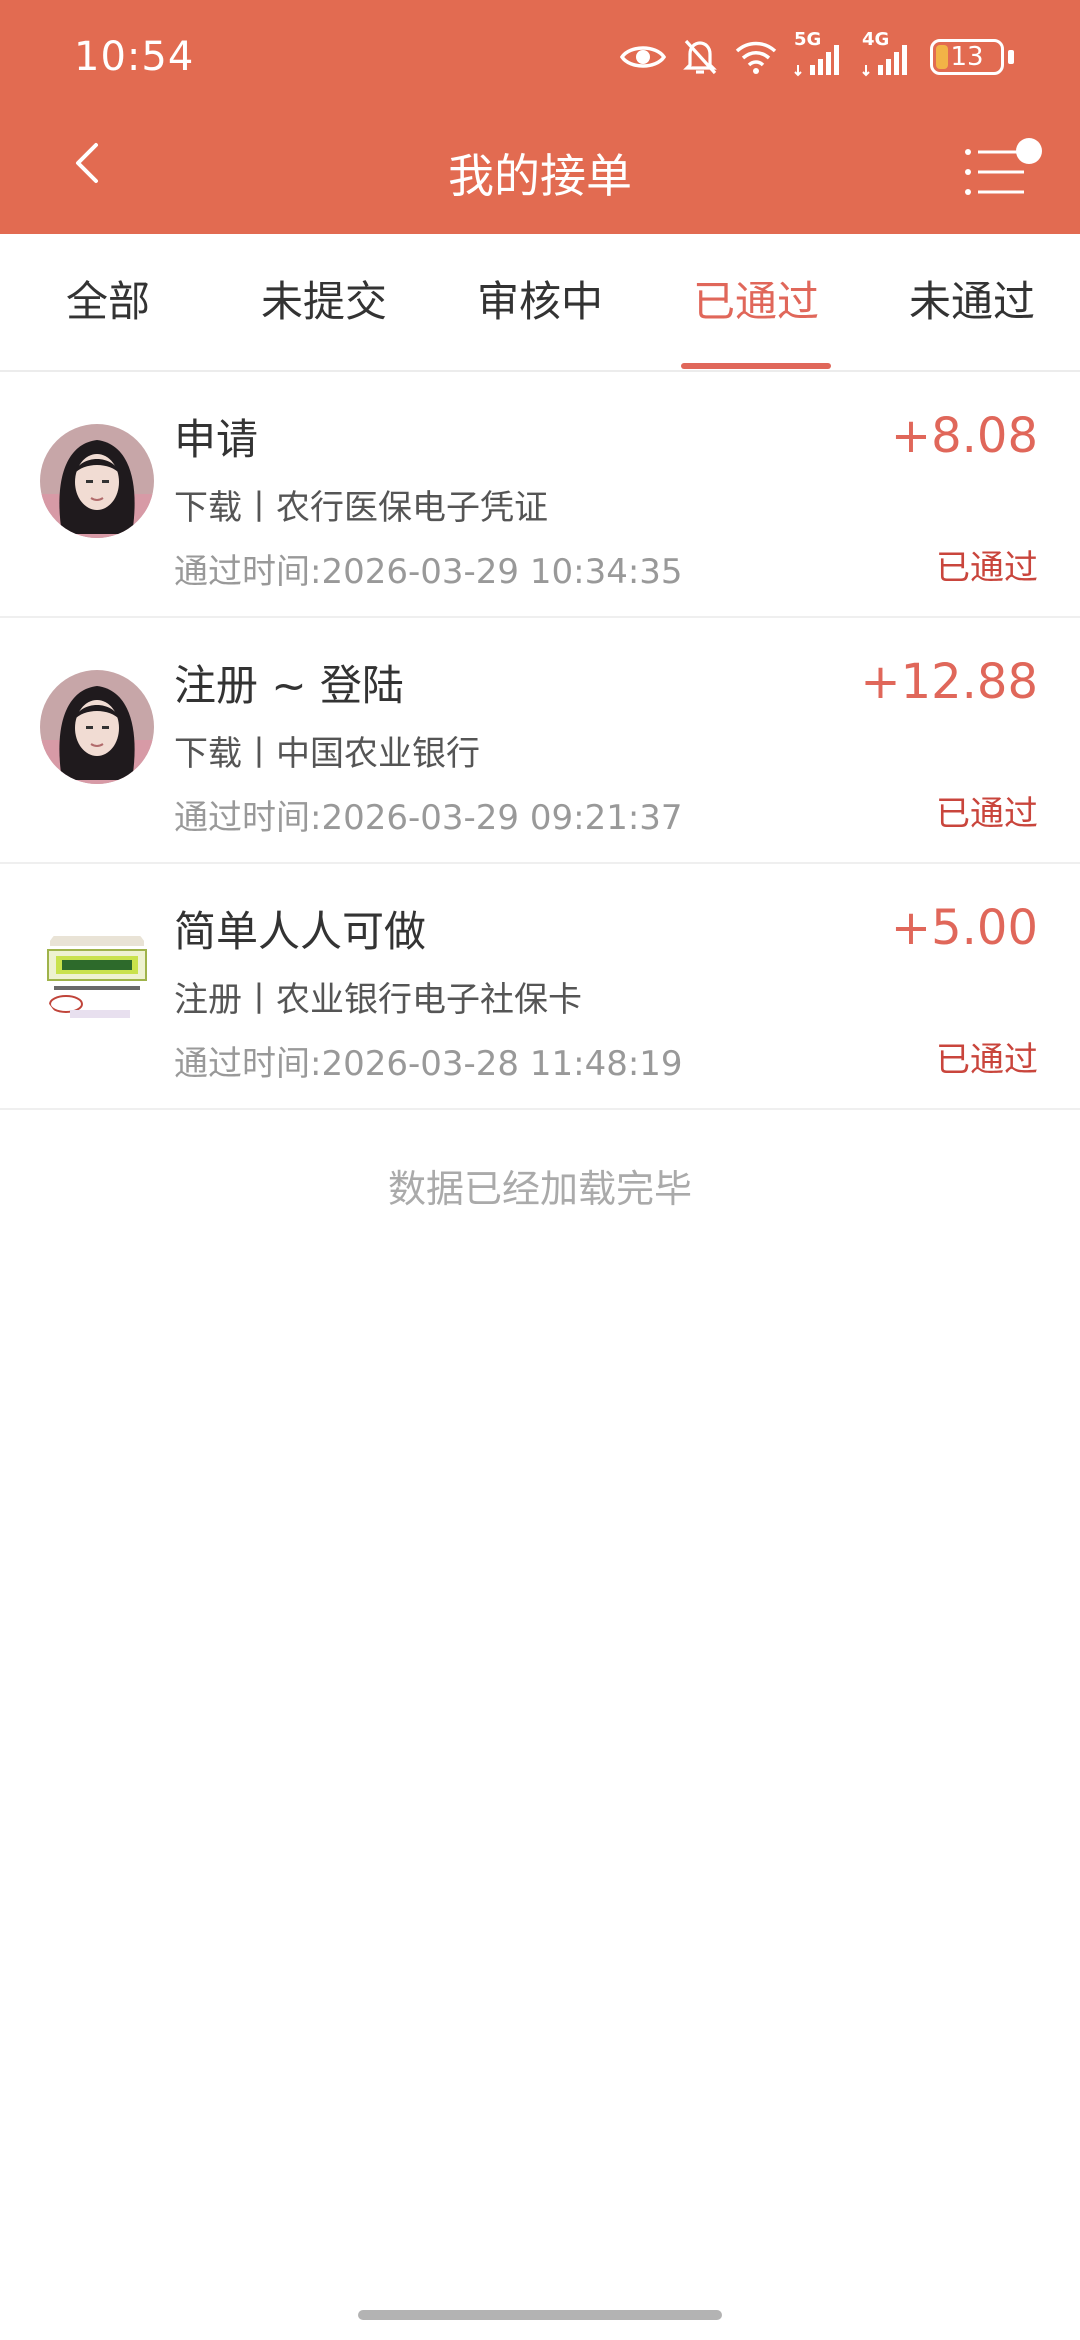 The height and width of the screenshot is (2340, 1080). I want to click on reward-amount: +12.88, so click(949, 682).